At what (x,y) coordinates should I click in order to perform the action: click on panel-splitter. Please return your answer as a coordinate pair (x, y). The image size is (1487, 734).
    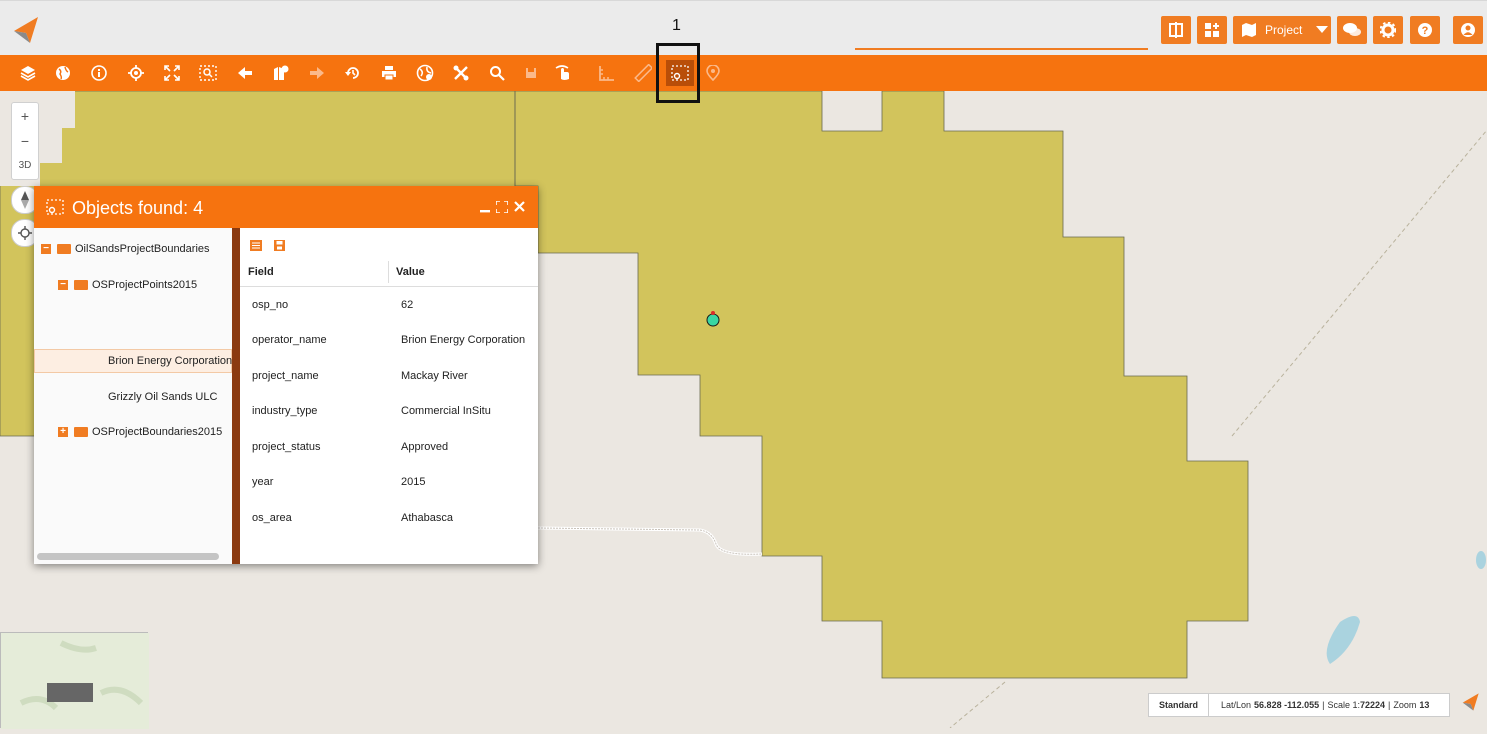
    Looking at the image, I should click on (236, 396).